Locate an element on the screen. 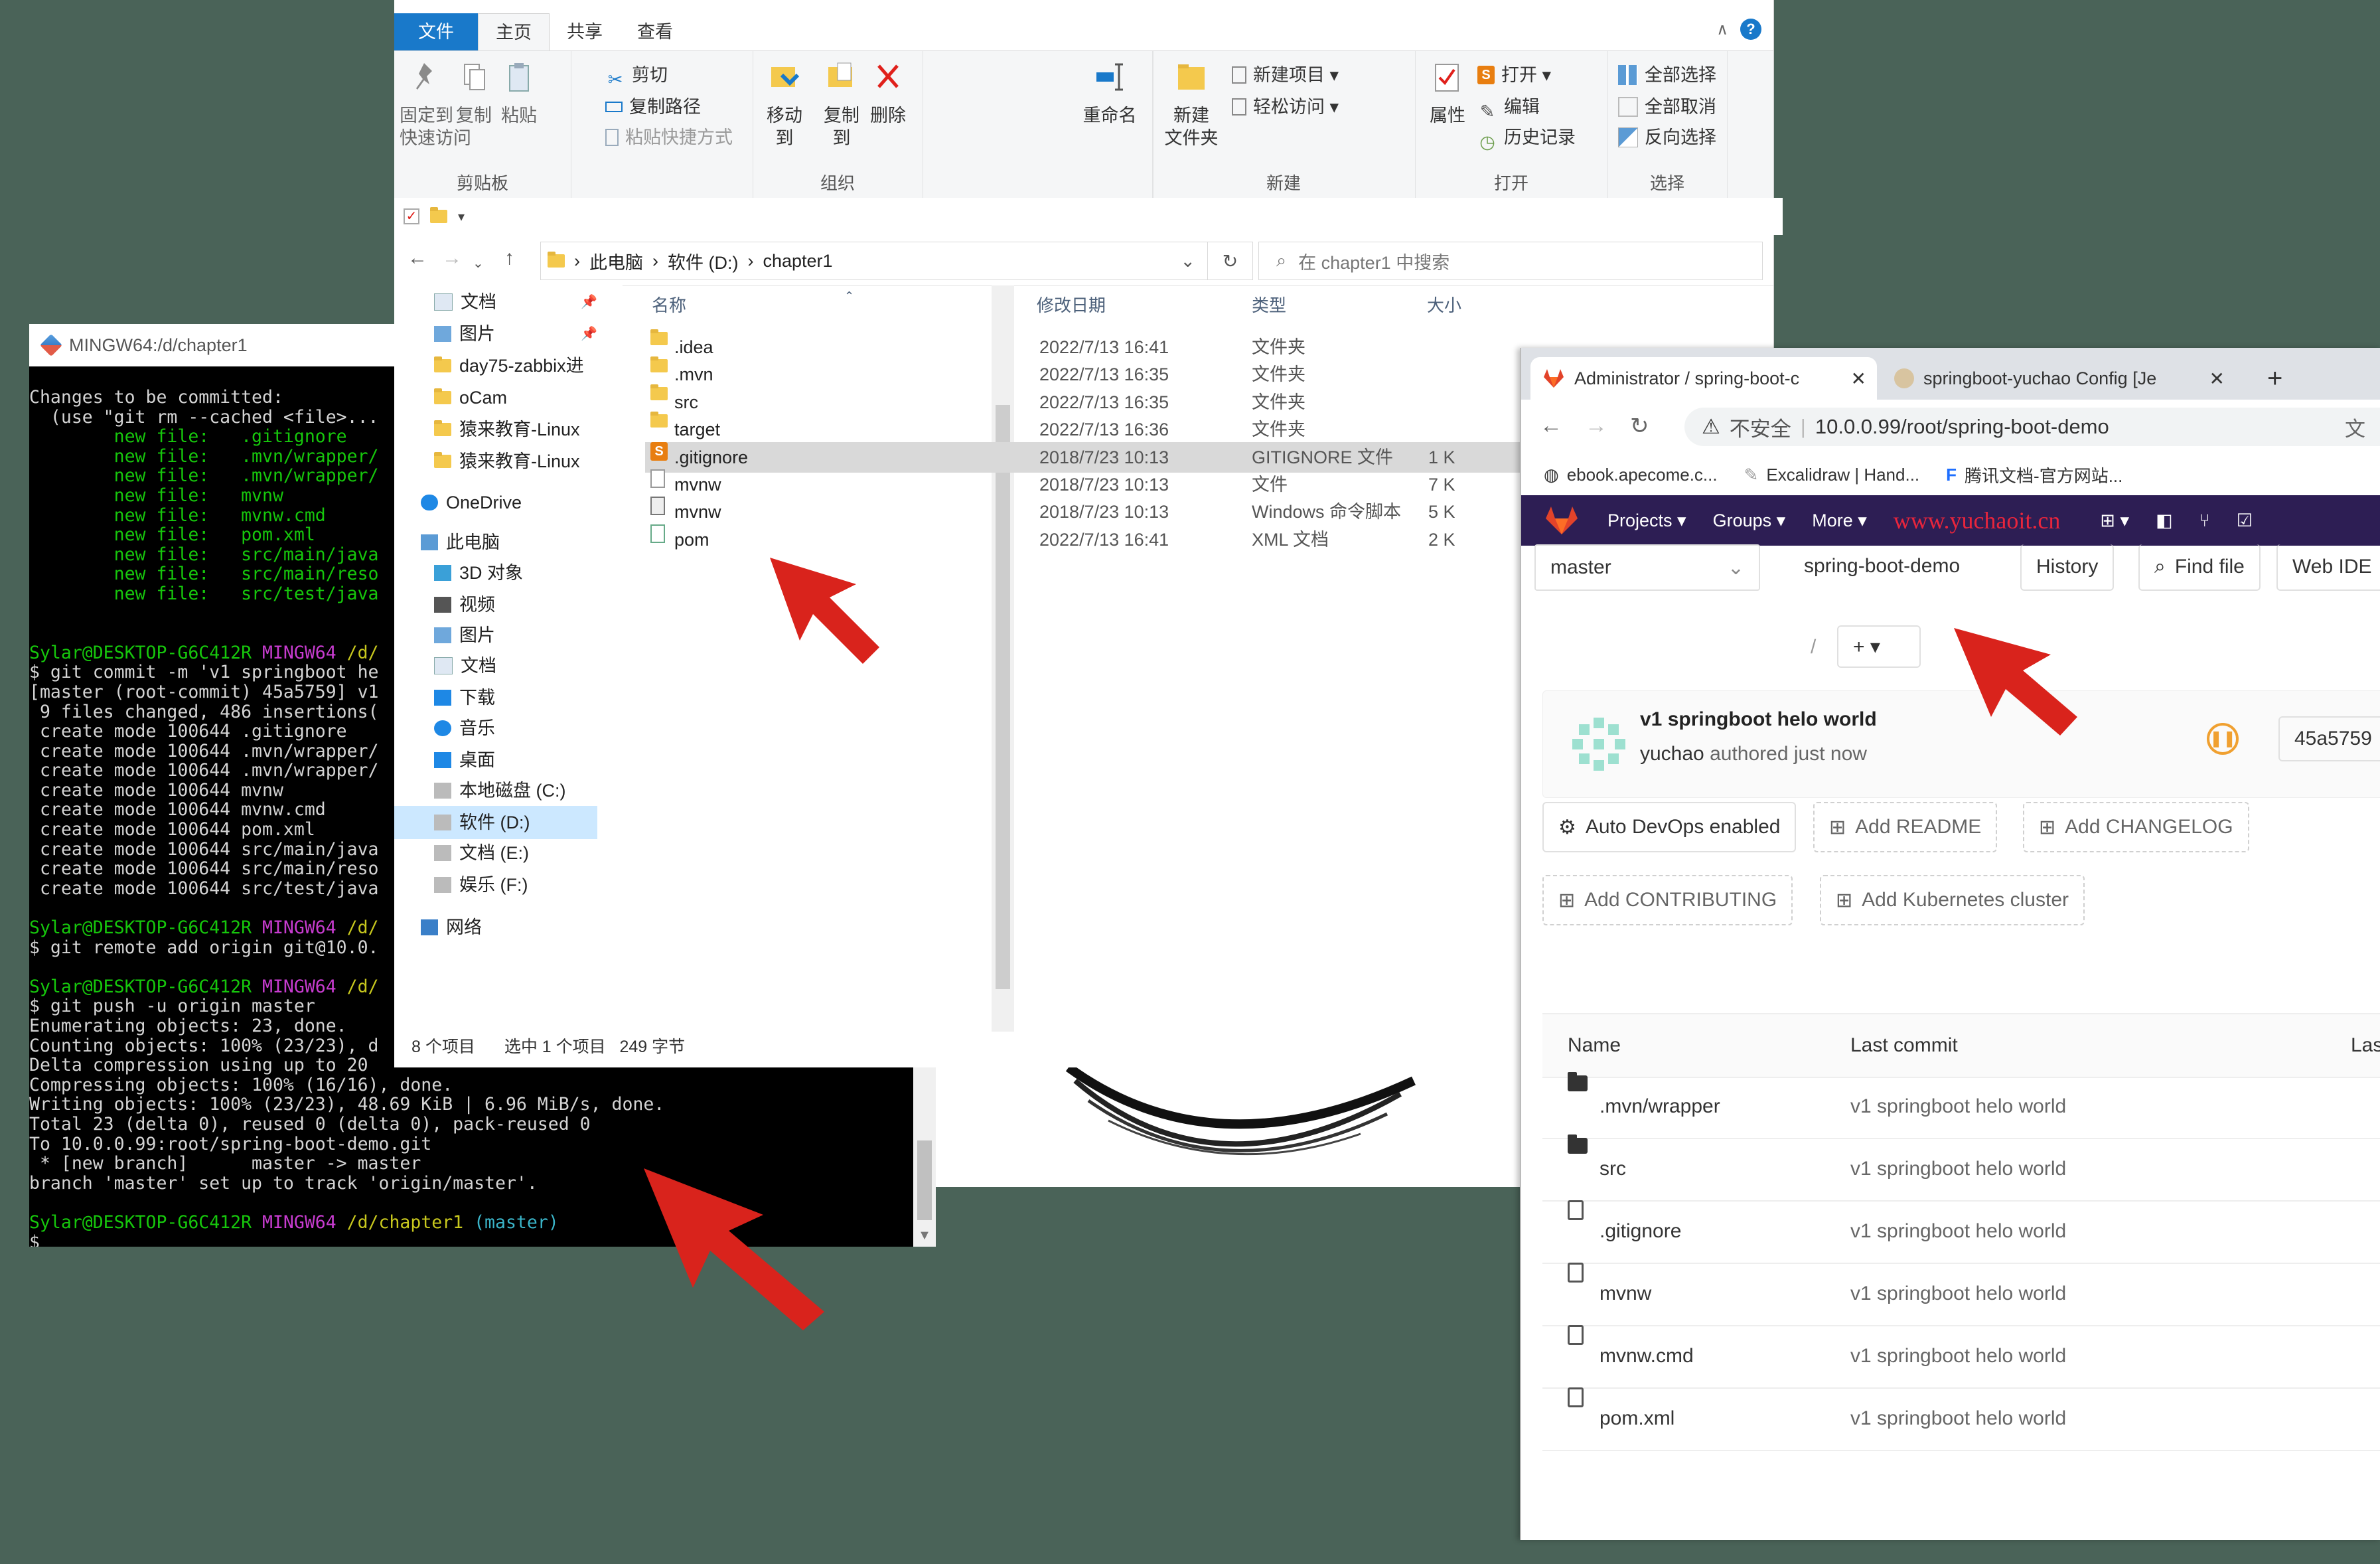 The height and width of the screenshot is (1564, 2380). nav-item: 视频 is located at coordinates (515, 605).